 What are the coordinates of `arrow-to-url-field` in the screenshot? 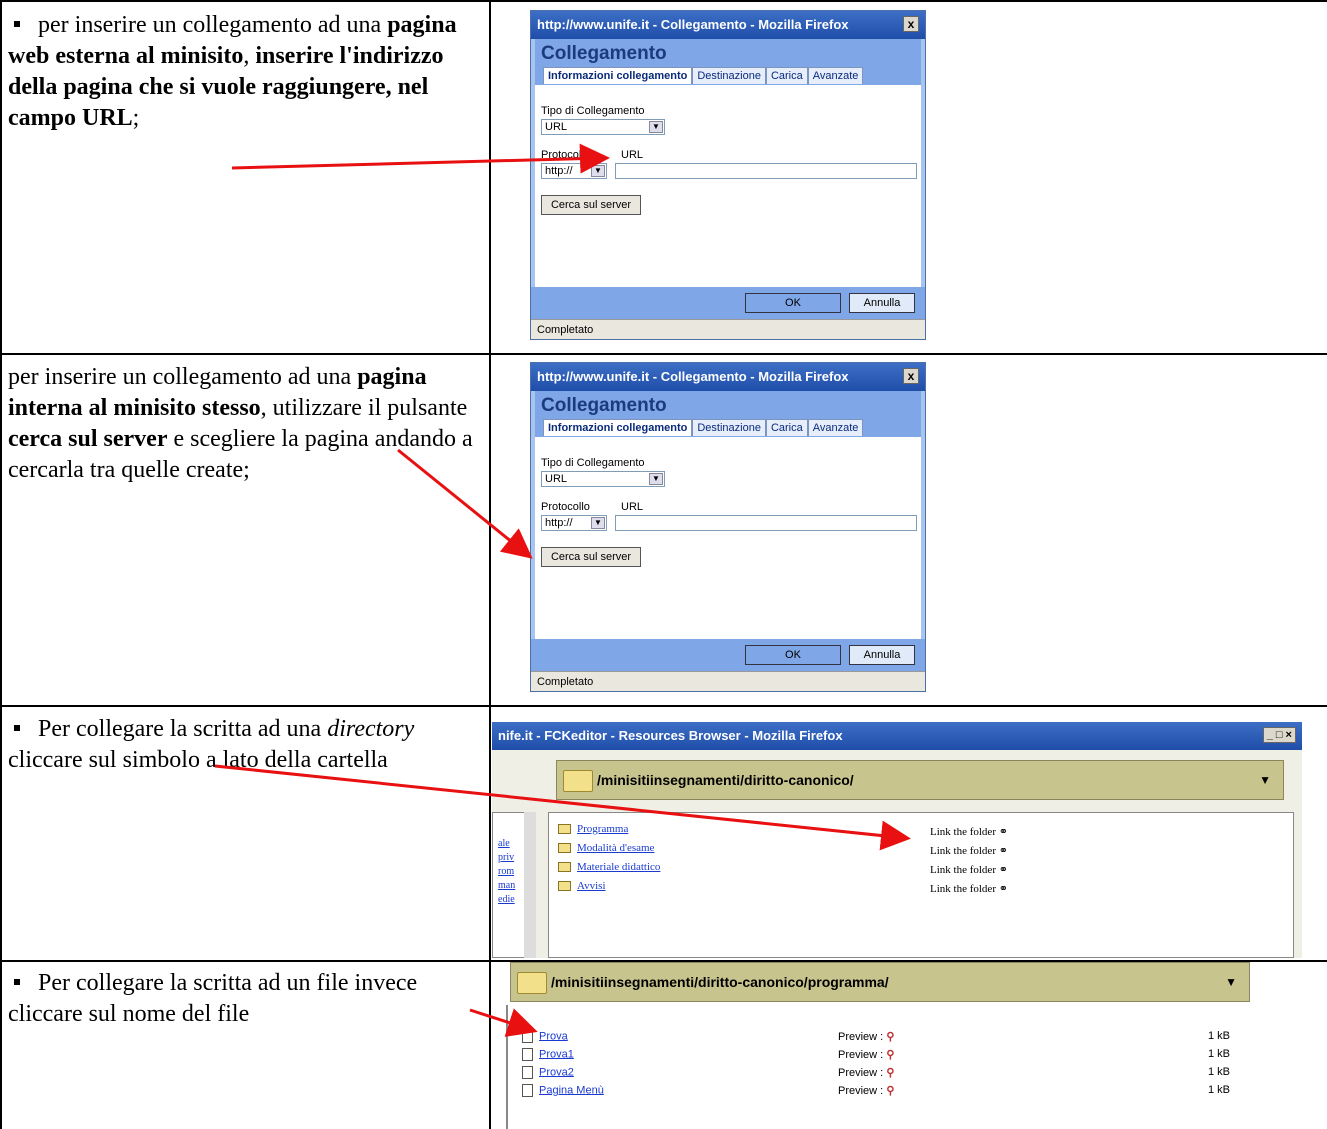 It's located at (420, 158).